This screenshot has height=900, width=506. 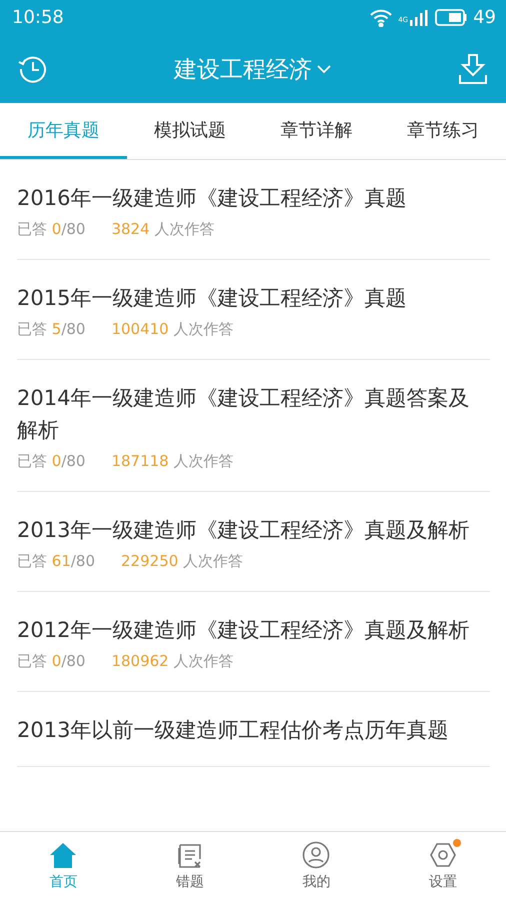 What do you see at coordinates (381, 17) in the screenshot?
I see `wifi-icon` at bounding box center [381, 17].